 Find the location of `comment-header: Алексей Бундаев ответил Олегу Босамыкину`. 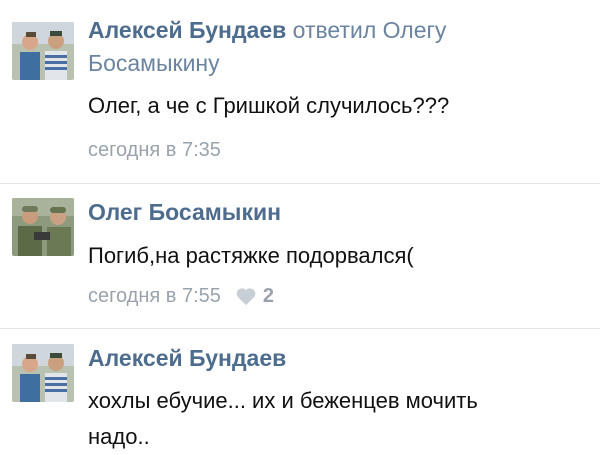

comment-header: Алексей Бундаев ответил Олегу Босамыкину is located at coordinates (336, 47).